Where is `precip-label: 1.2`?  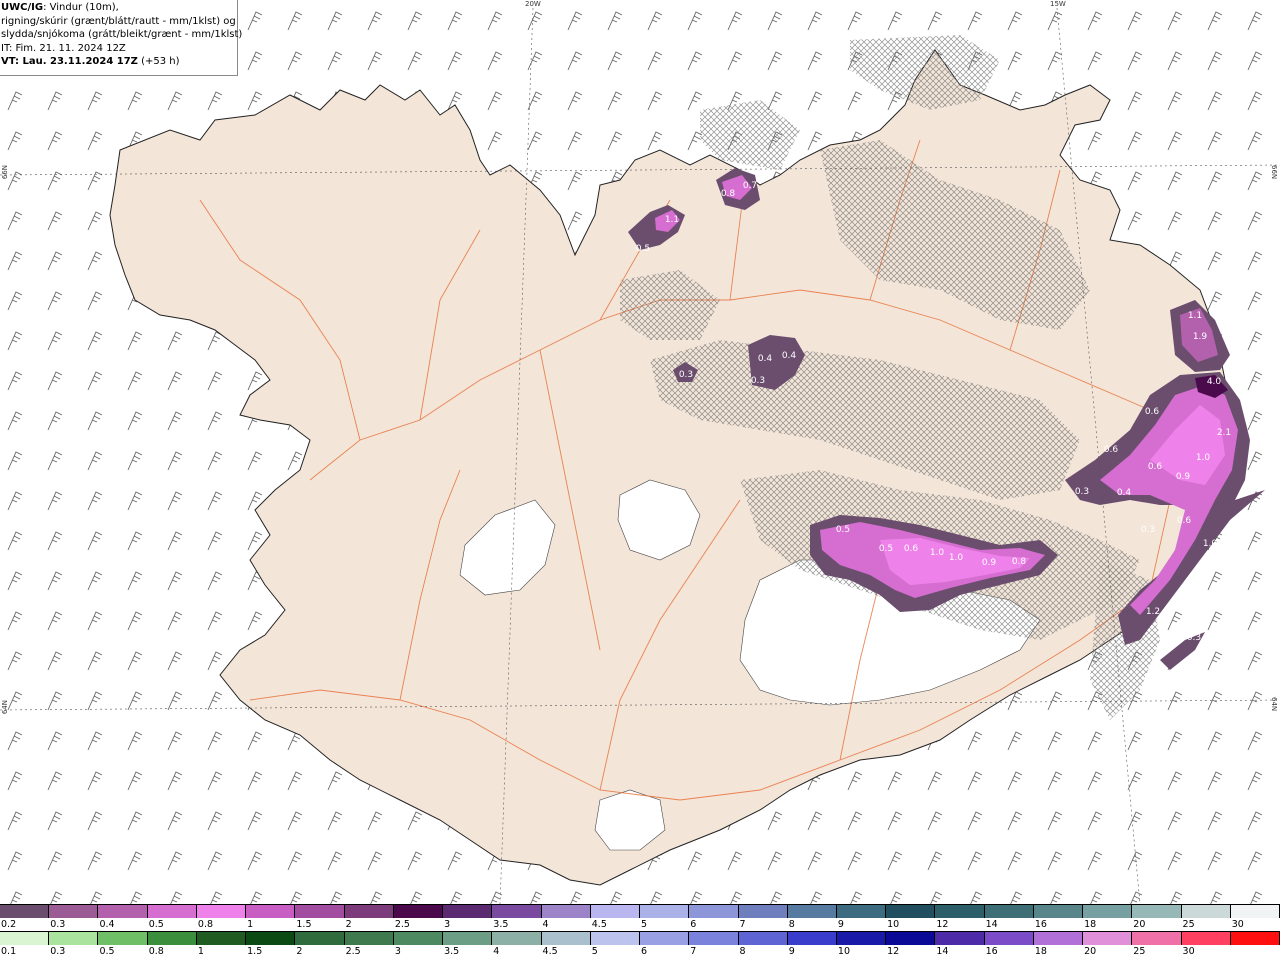 precip-label: 1.2 is located at coordinates (1153, 612).